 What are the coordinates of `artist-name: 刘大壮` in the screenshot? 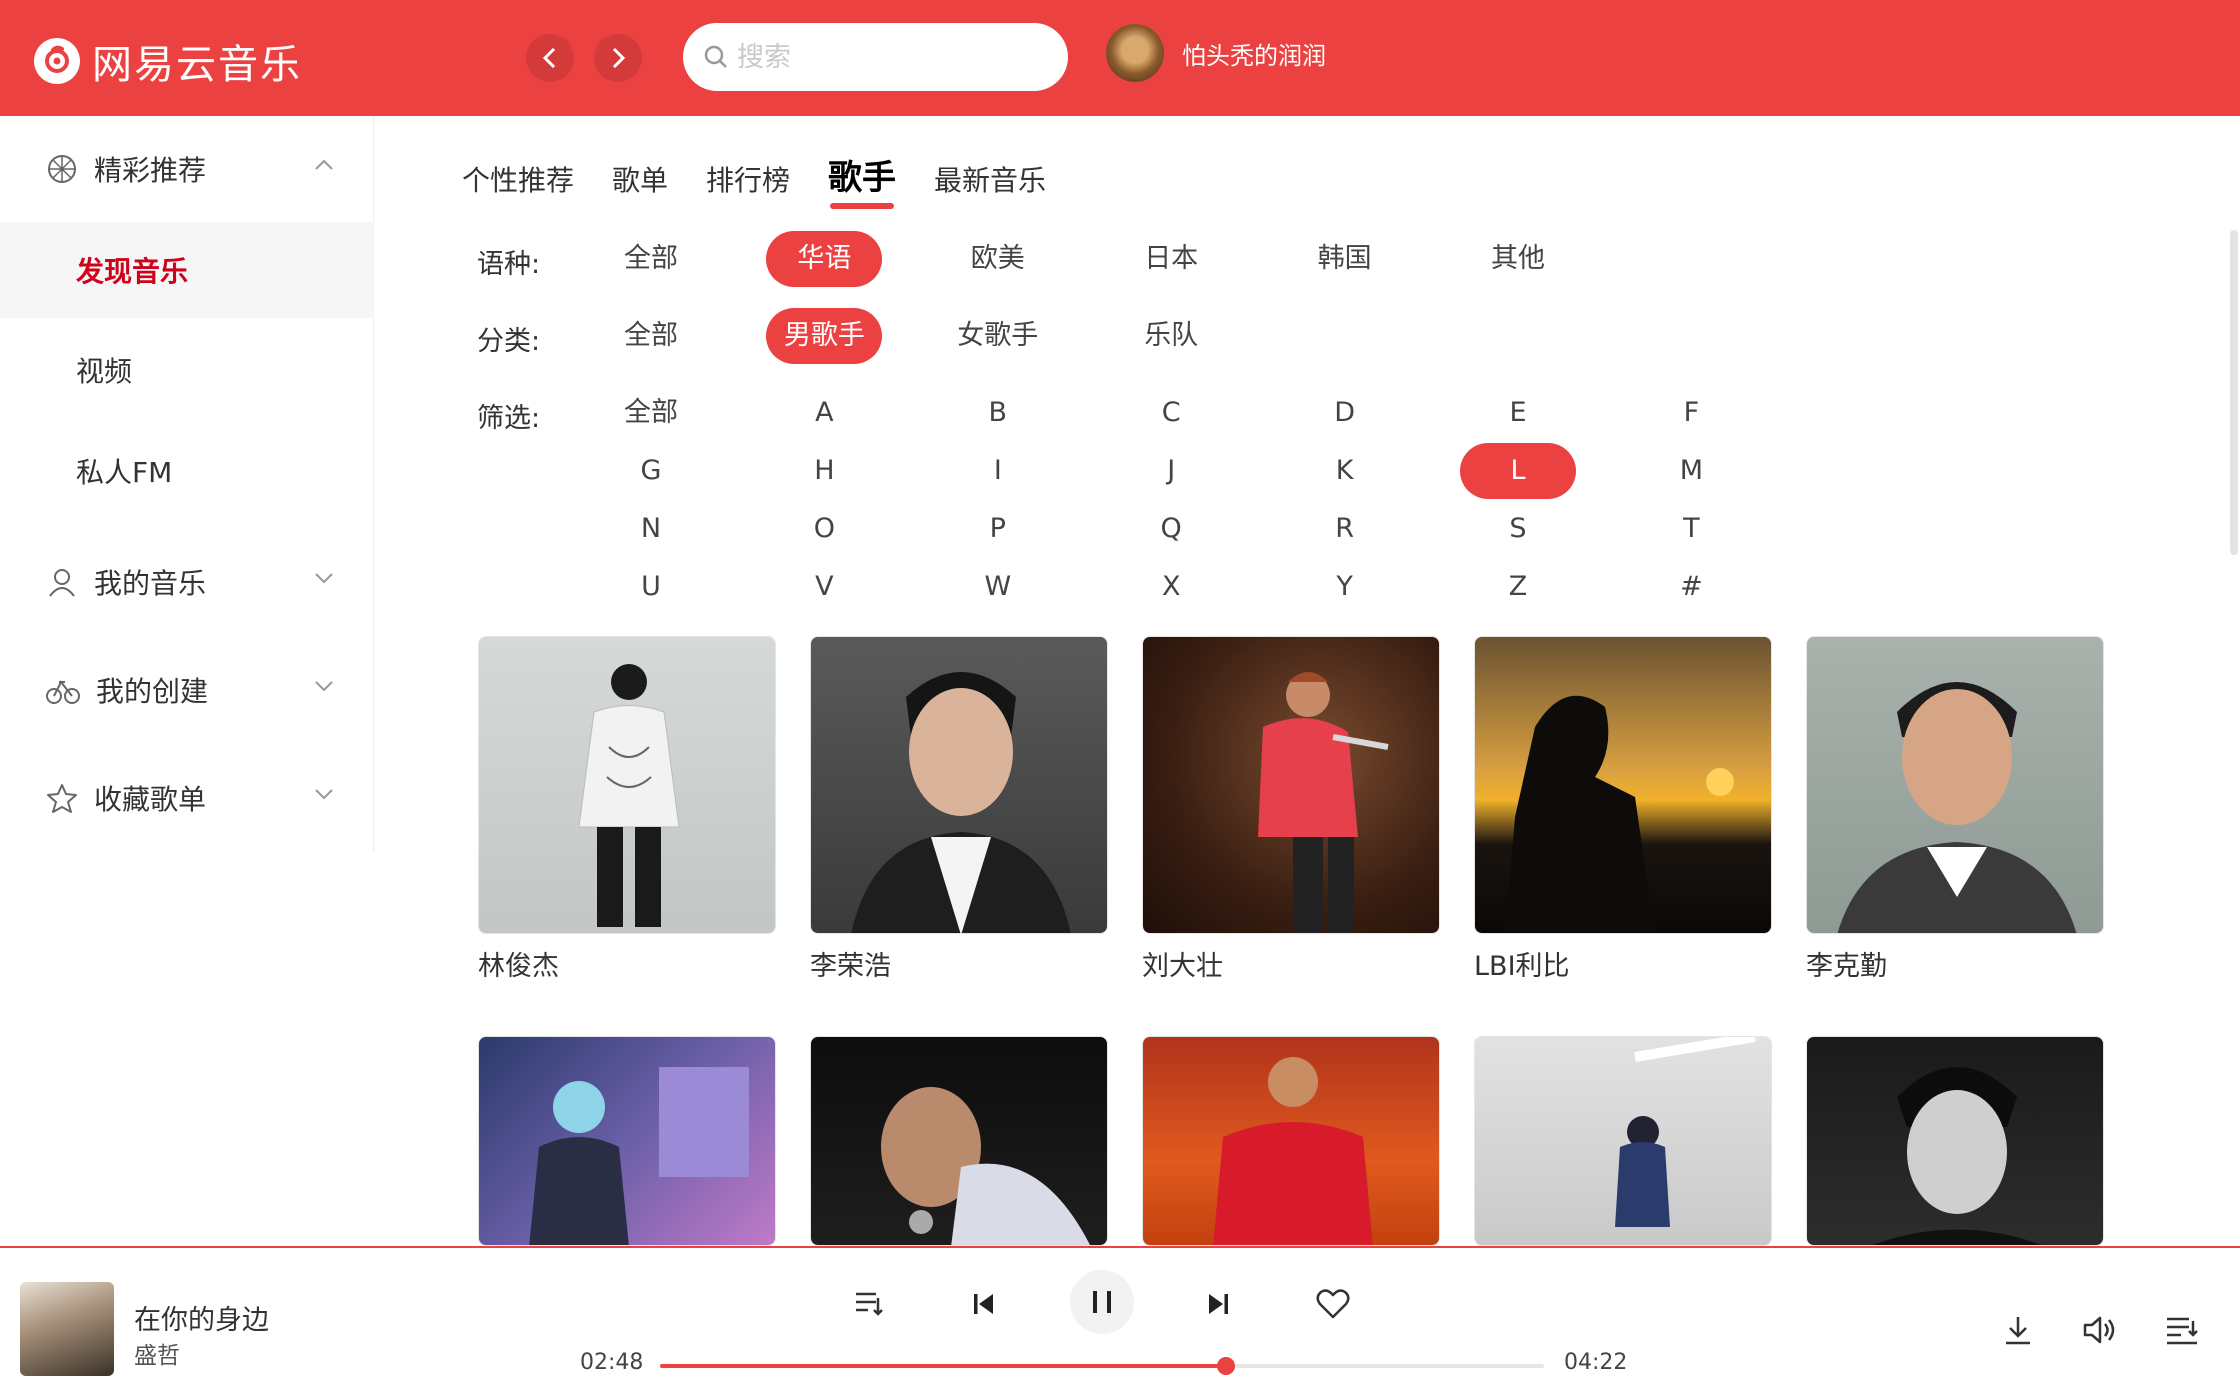 It's located at (1291, 963).